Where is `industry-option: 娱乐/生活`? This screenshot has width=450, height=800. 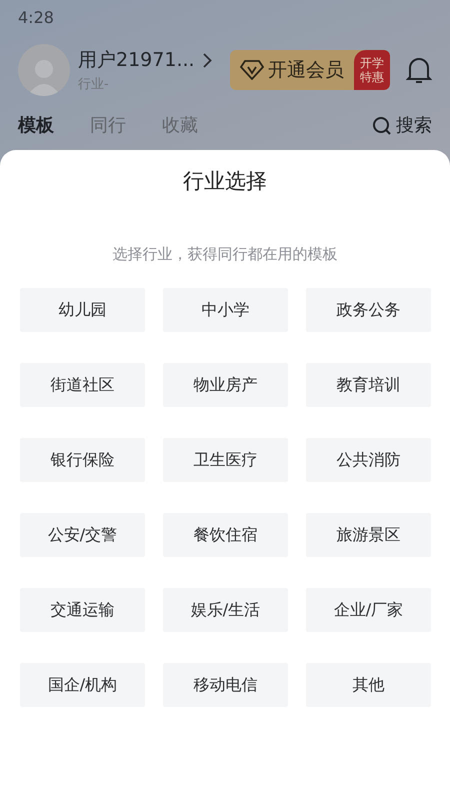
industry-option: 娱乐/生活 is located at coordinates (225, 610).